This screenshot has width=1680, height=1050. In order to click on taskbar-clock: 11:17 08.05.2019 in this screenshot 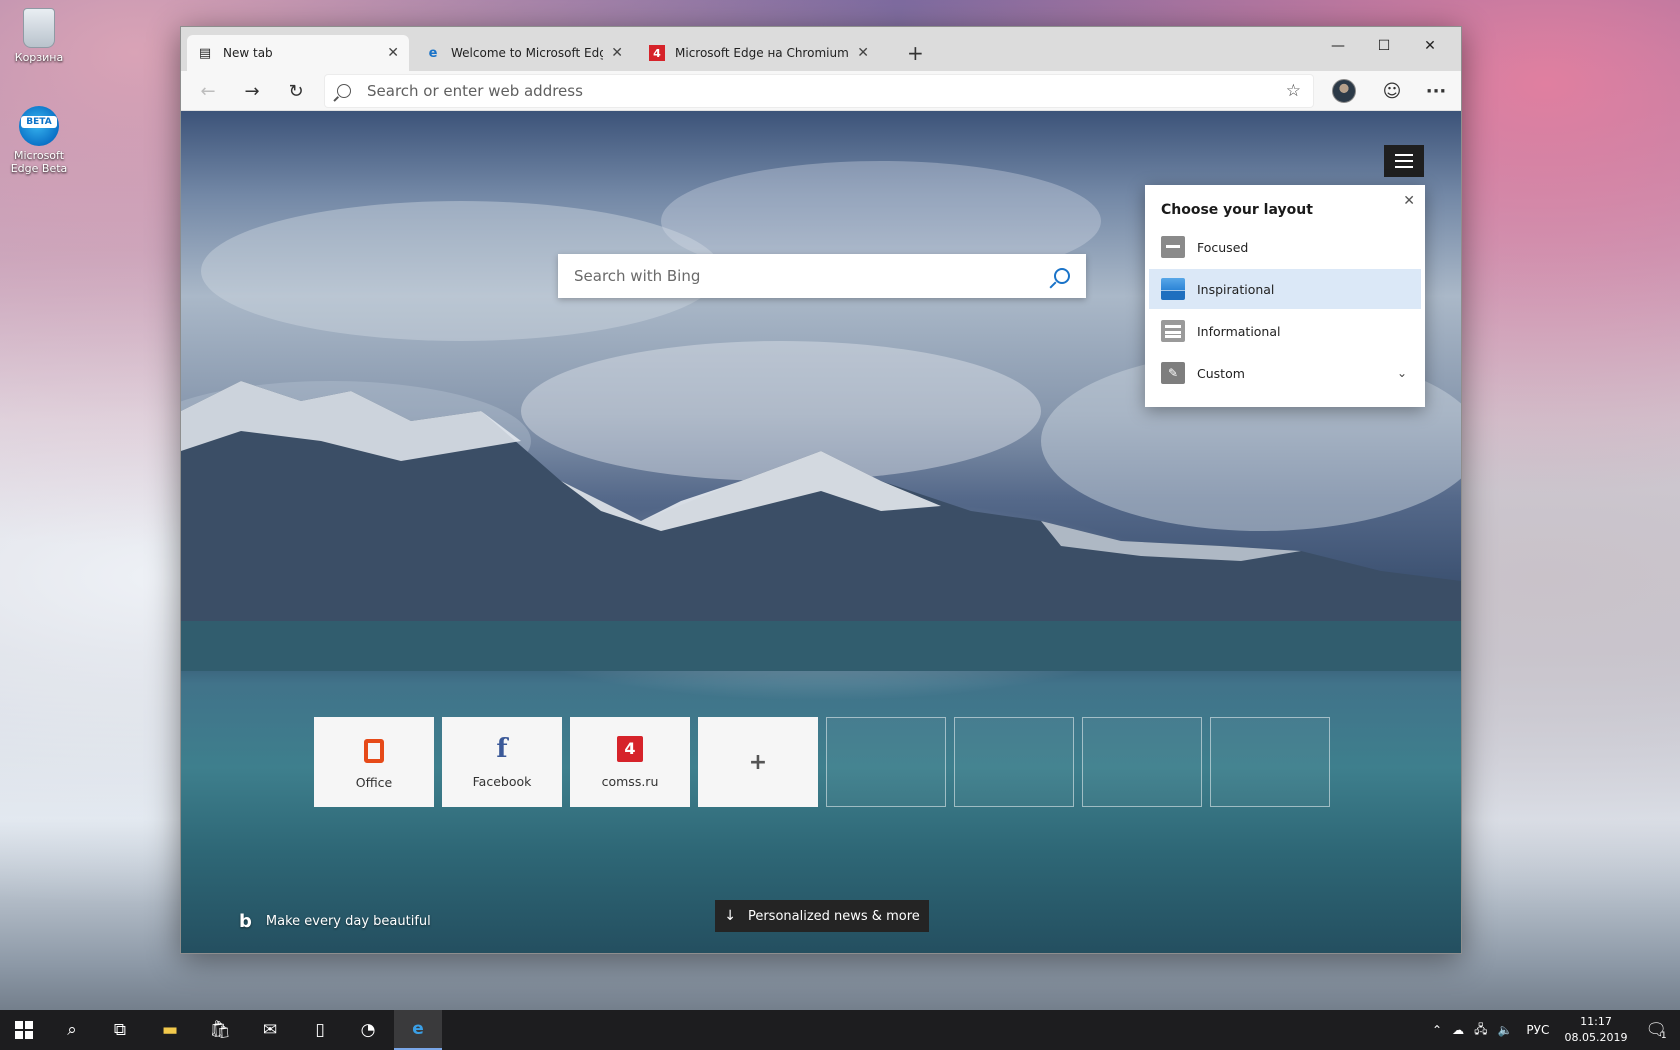, I will do `click(1596, 1030)`.